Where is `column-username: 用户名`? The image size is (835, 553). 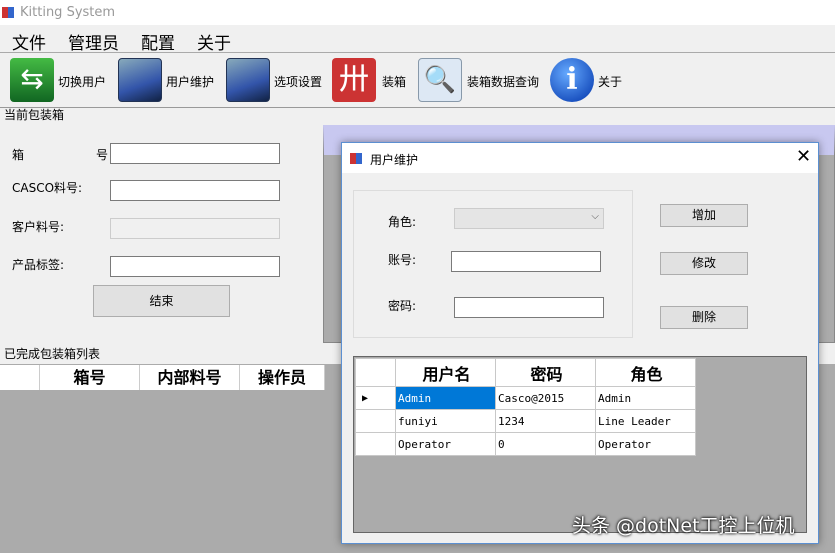
column-username: 用户名 is located at coordinates (445, 372).